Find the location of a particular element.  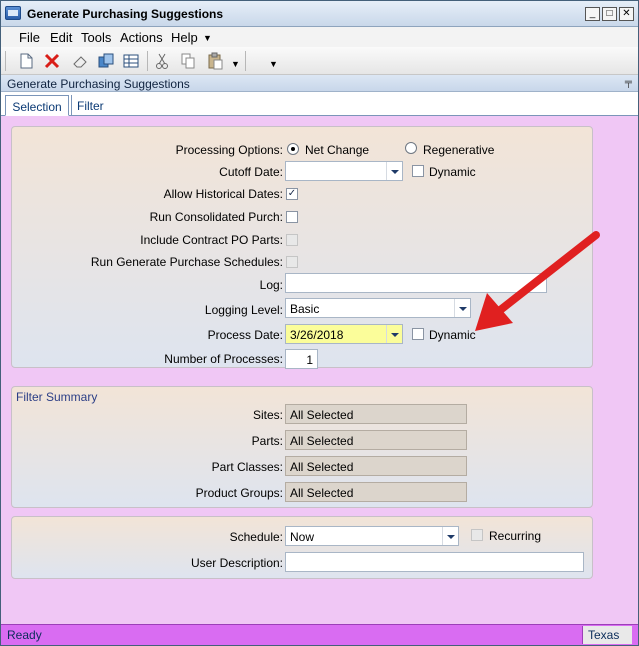

tab-selection: Selection is located at coordinates (37, 105).